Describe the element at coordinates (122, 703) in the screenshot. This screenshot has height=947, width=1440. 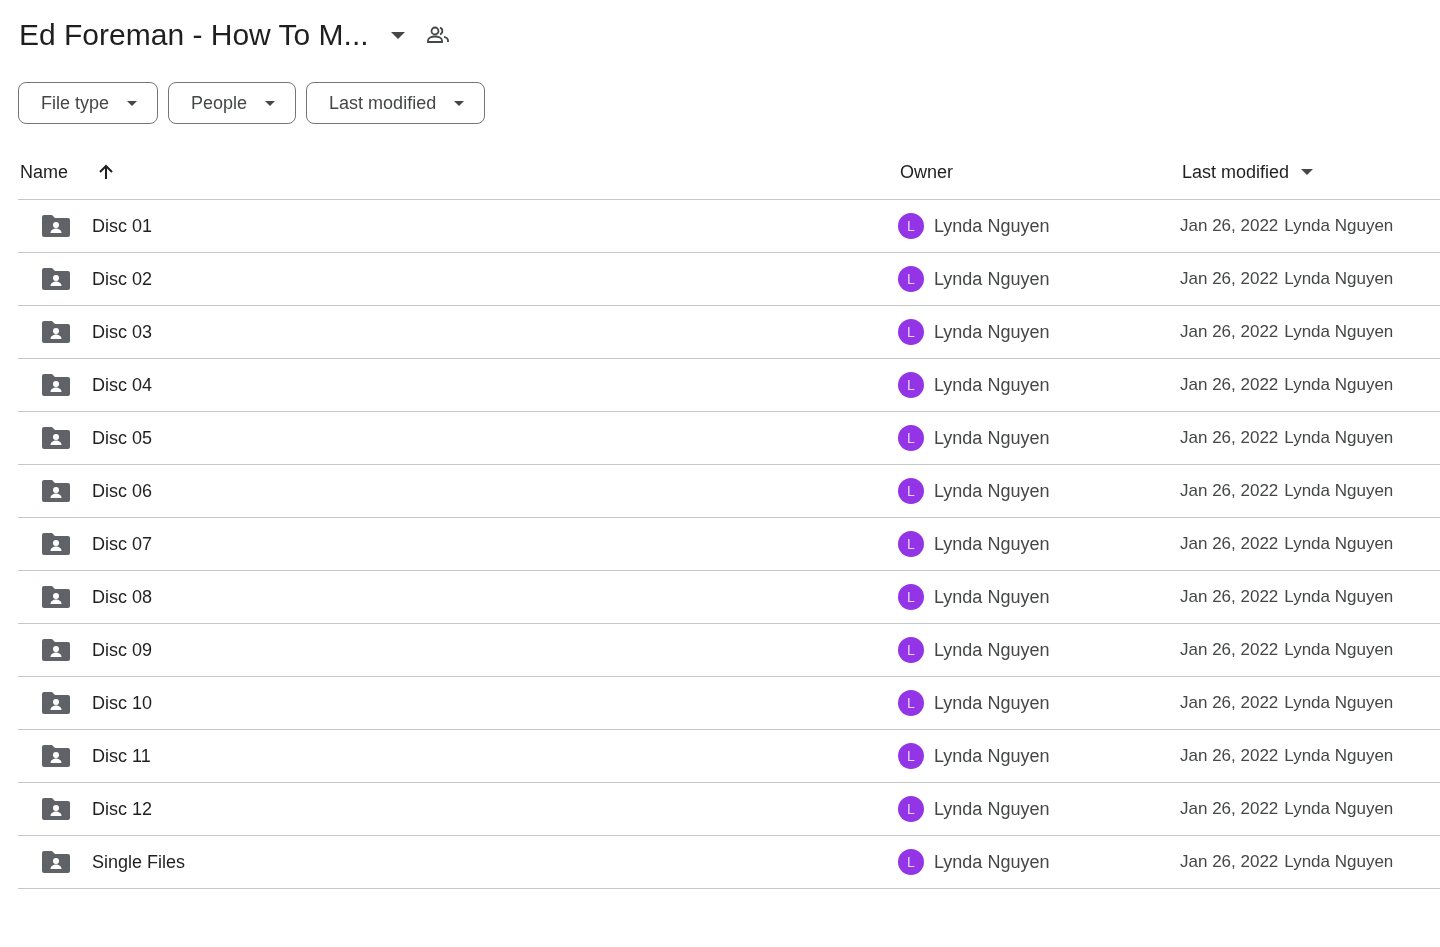
I see `file-name: Disc 10` at that location.